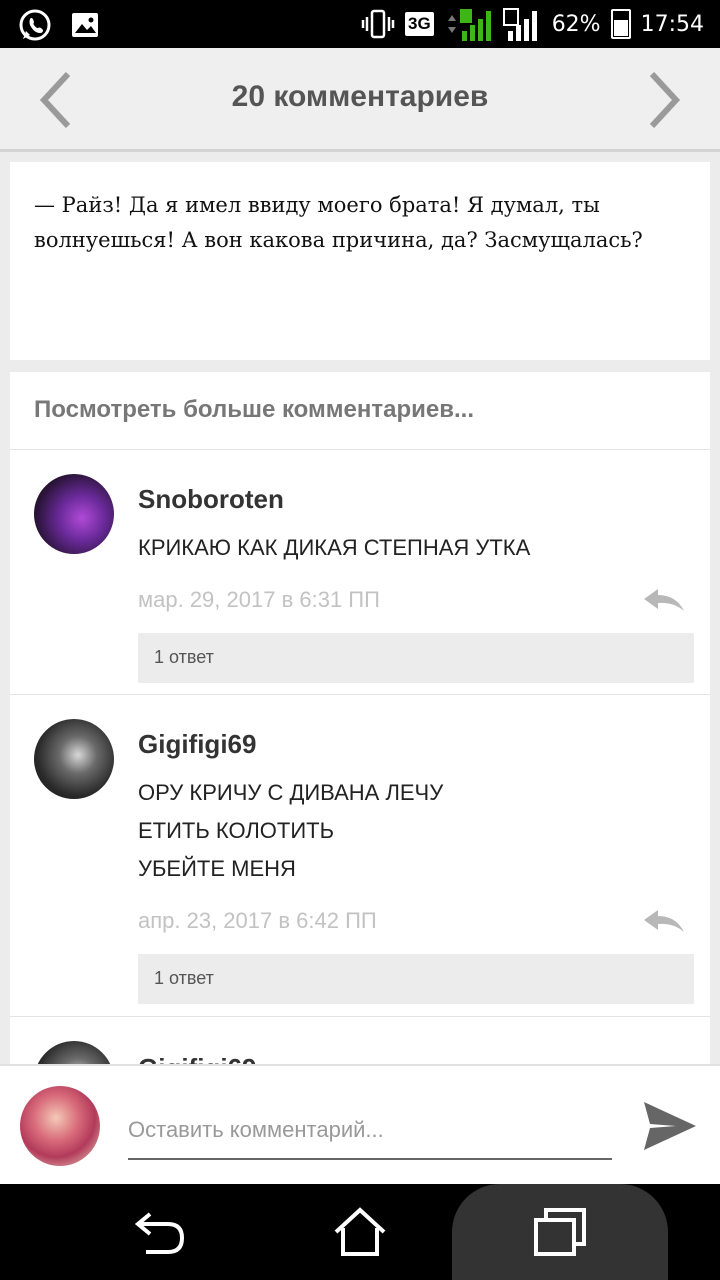 This screenshot has height=1280, width=720. What do you see at coordinates (469, 25) in the screenshot?
I see `signal-icon` at bounding box center [469, 25].